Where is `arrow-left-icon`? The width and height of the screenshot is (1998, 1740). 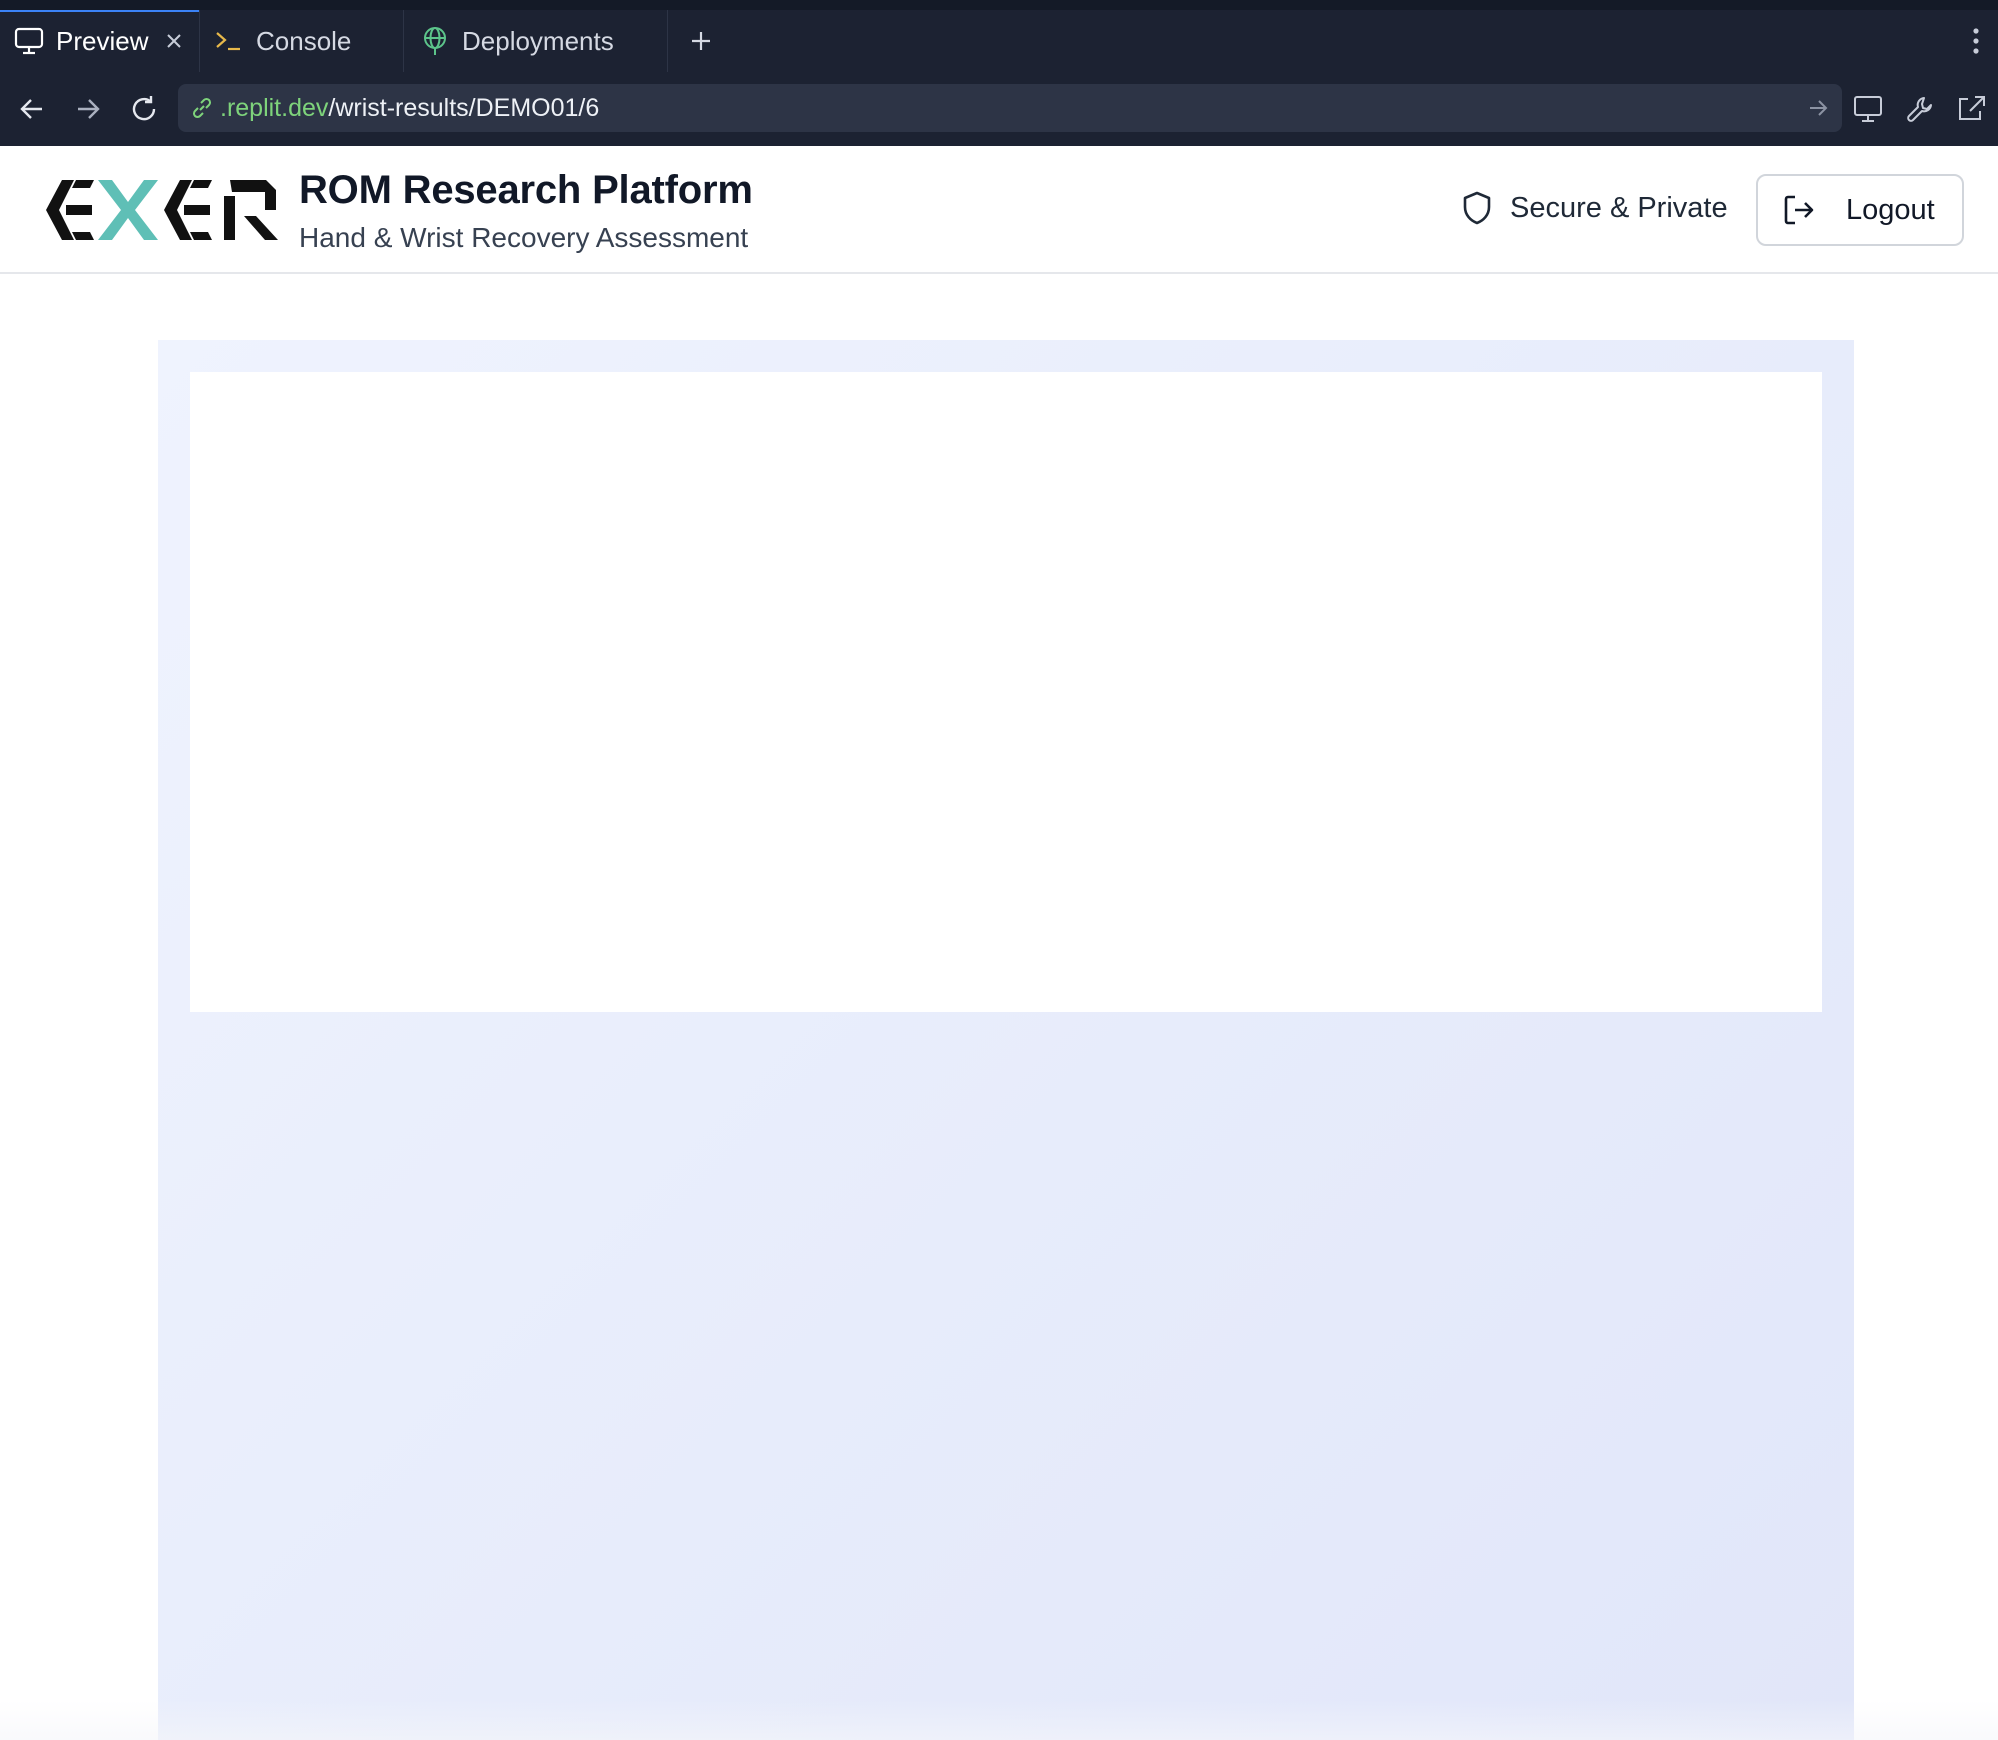
arrow-left-icon is located at coordinates (31, 109).